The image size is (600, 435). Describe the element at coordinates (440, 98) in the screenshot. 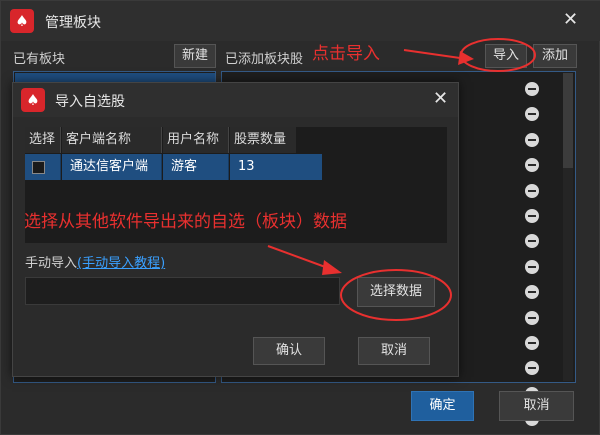

I see `inner-close-icon: ✕` at that location.